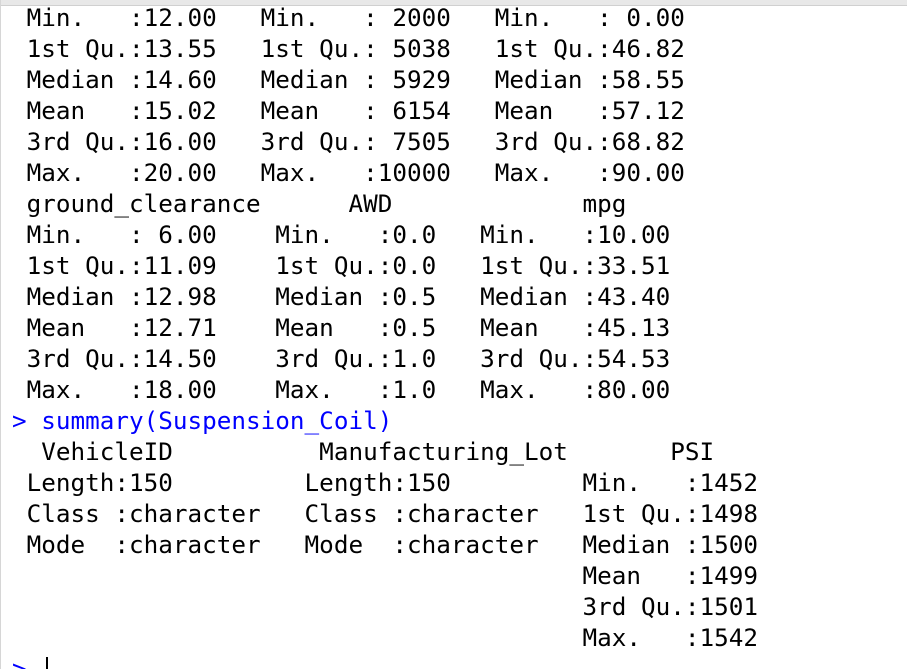 The image size is (907, 669). Describe the element at coordinates (0, 334) in the screenshot. I see `console-left-border` at that location.